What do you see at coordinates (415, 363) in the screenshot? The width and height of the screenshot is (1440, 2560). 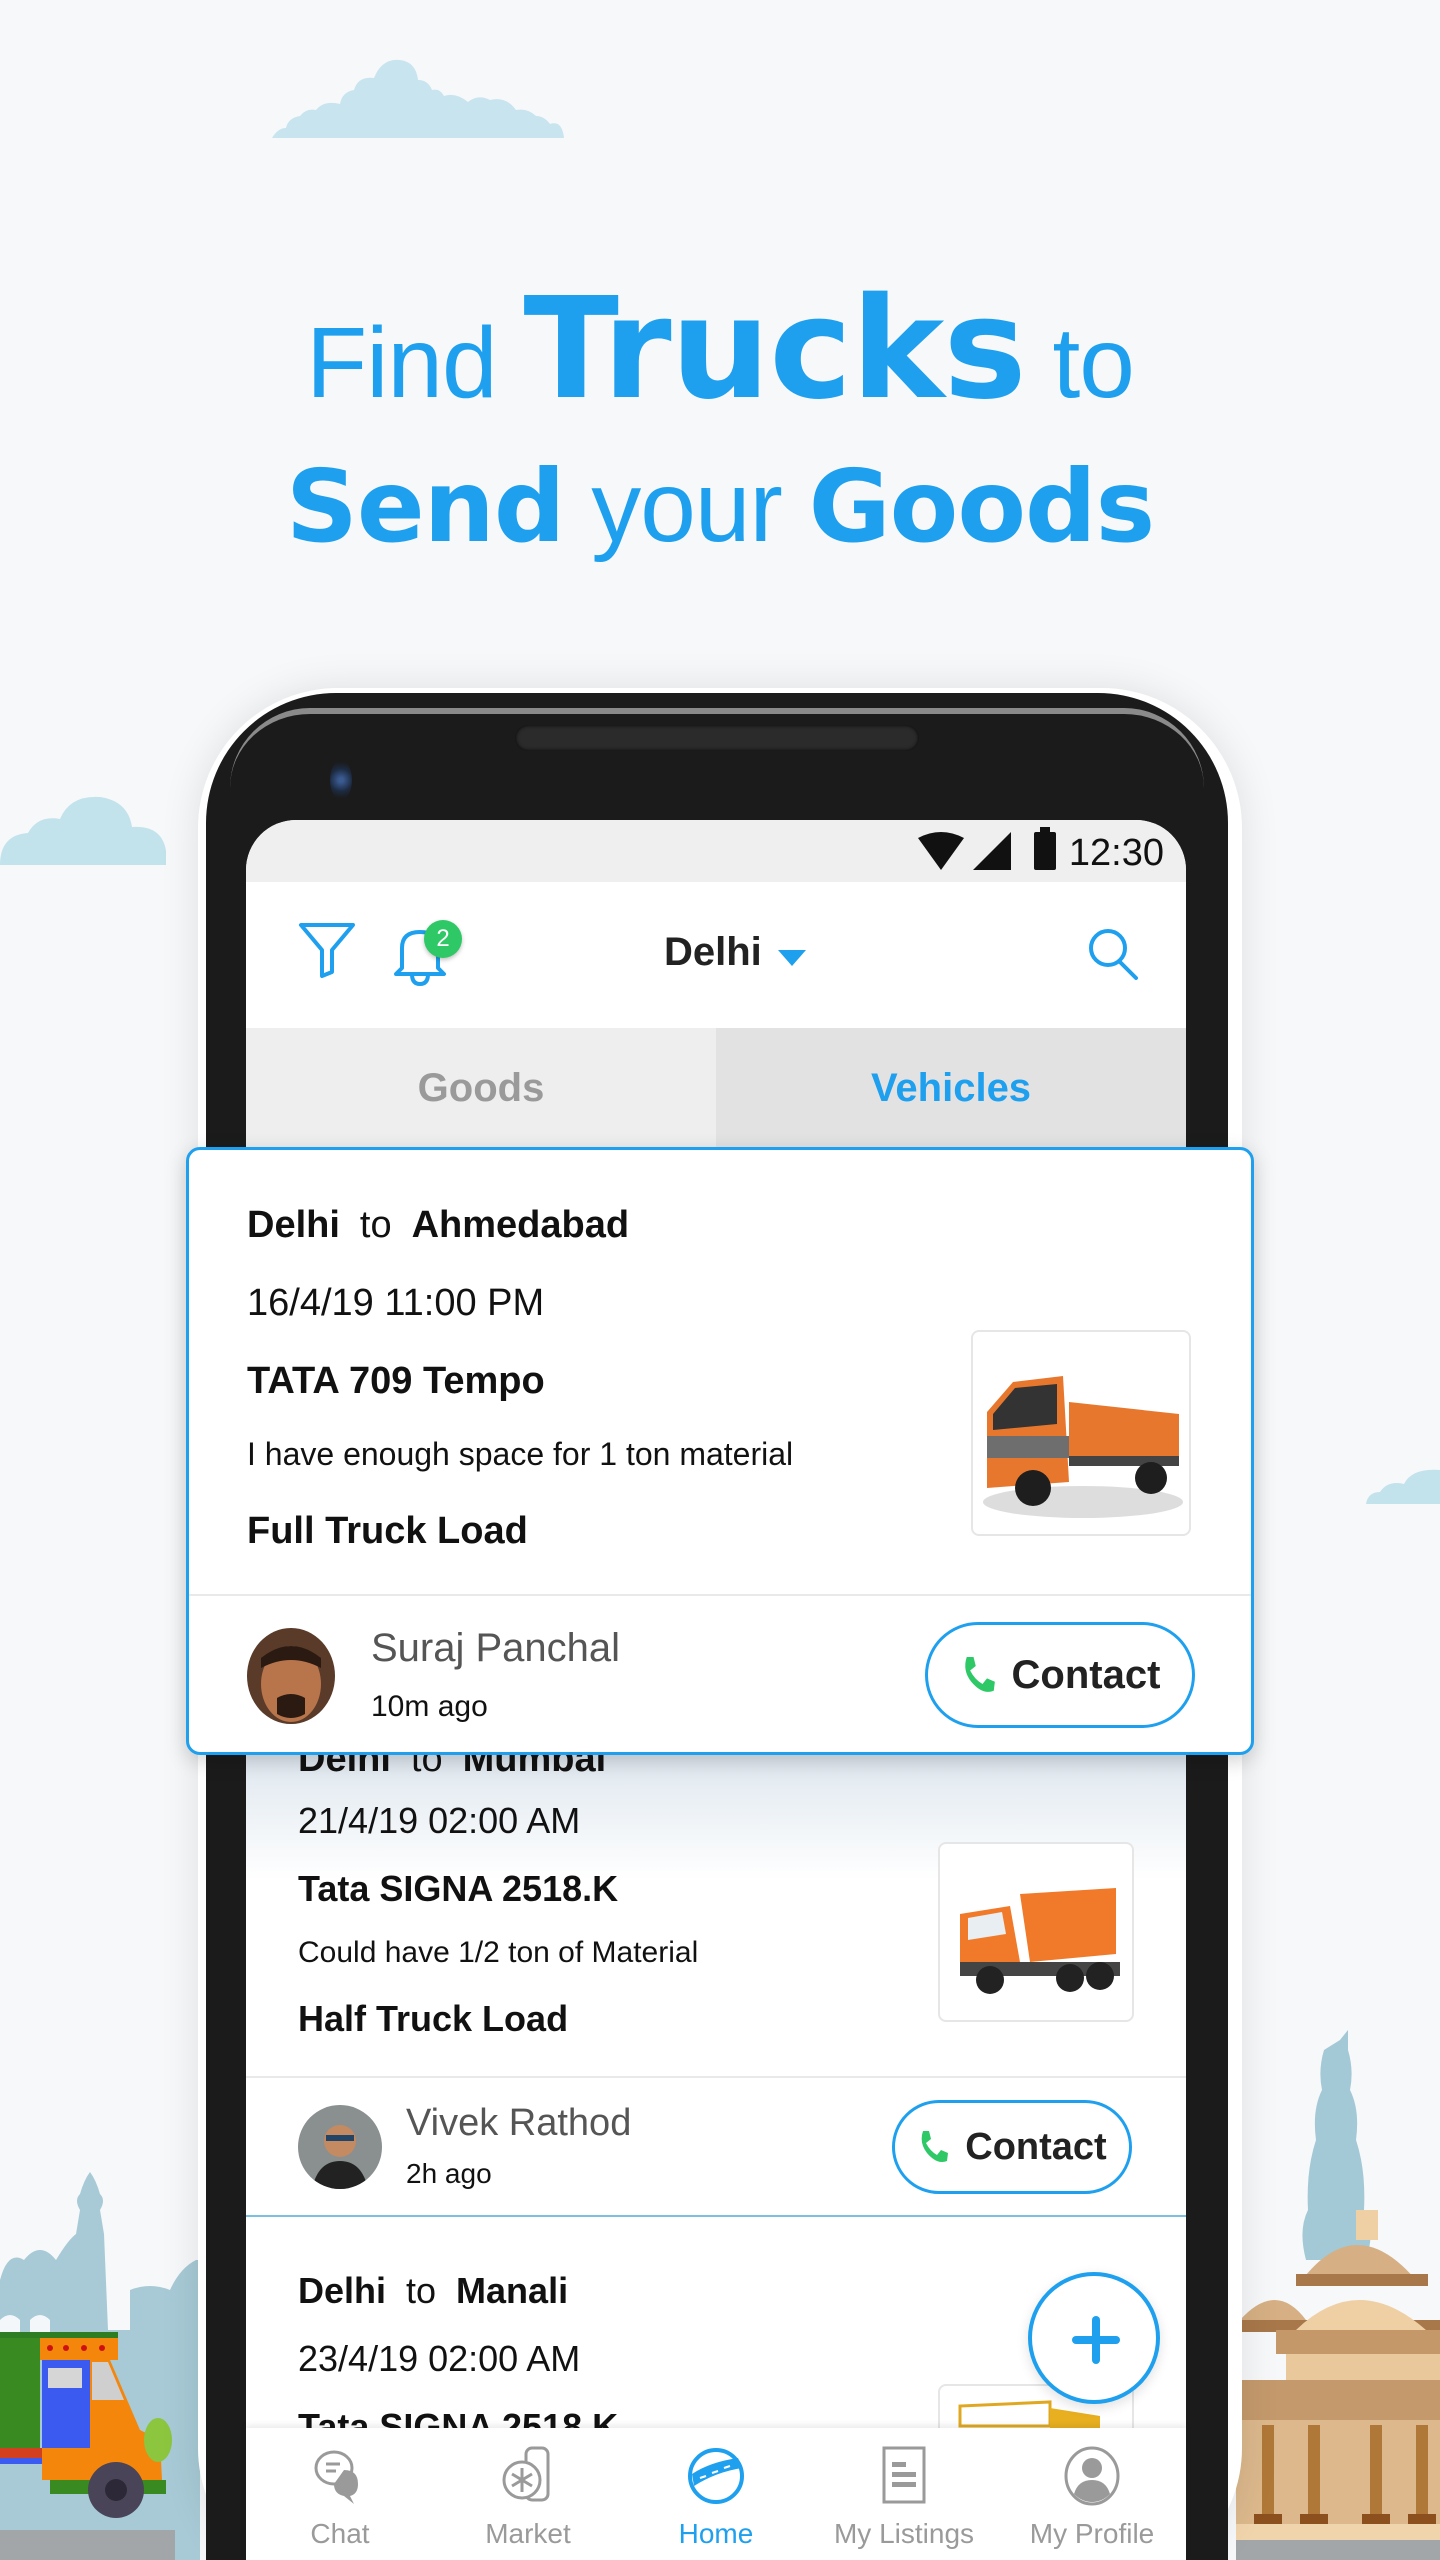 I see `headline-find: Find` at bounding box center [415, 363].